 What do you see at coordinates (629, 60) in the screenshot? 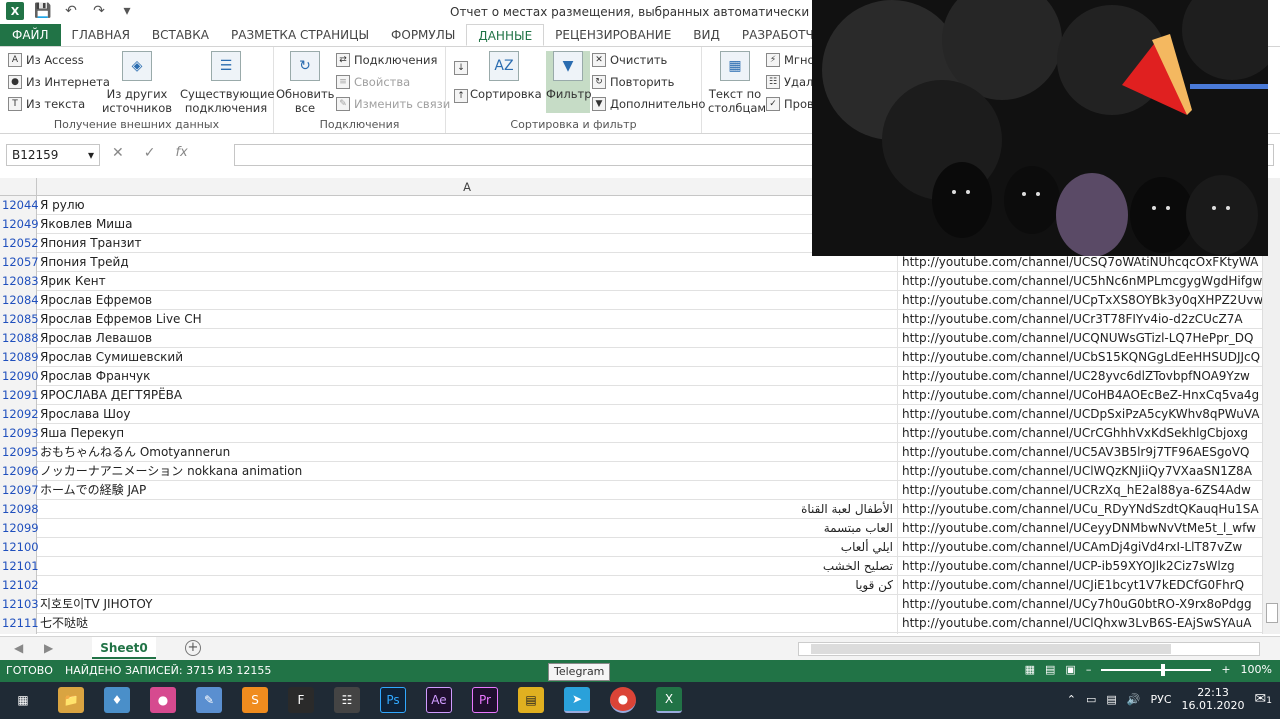
I see `clear-filter-button: ✕ Очистить` at bounding box center [629, 60].